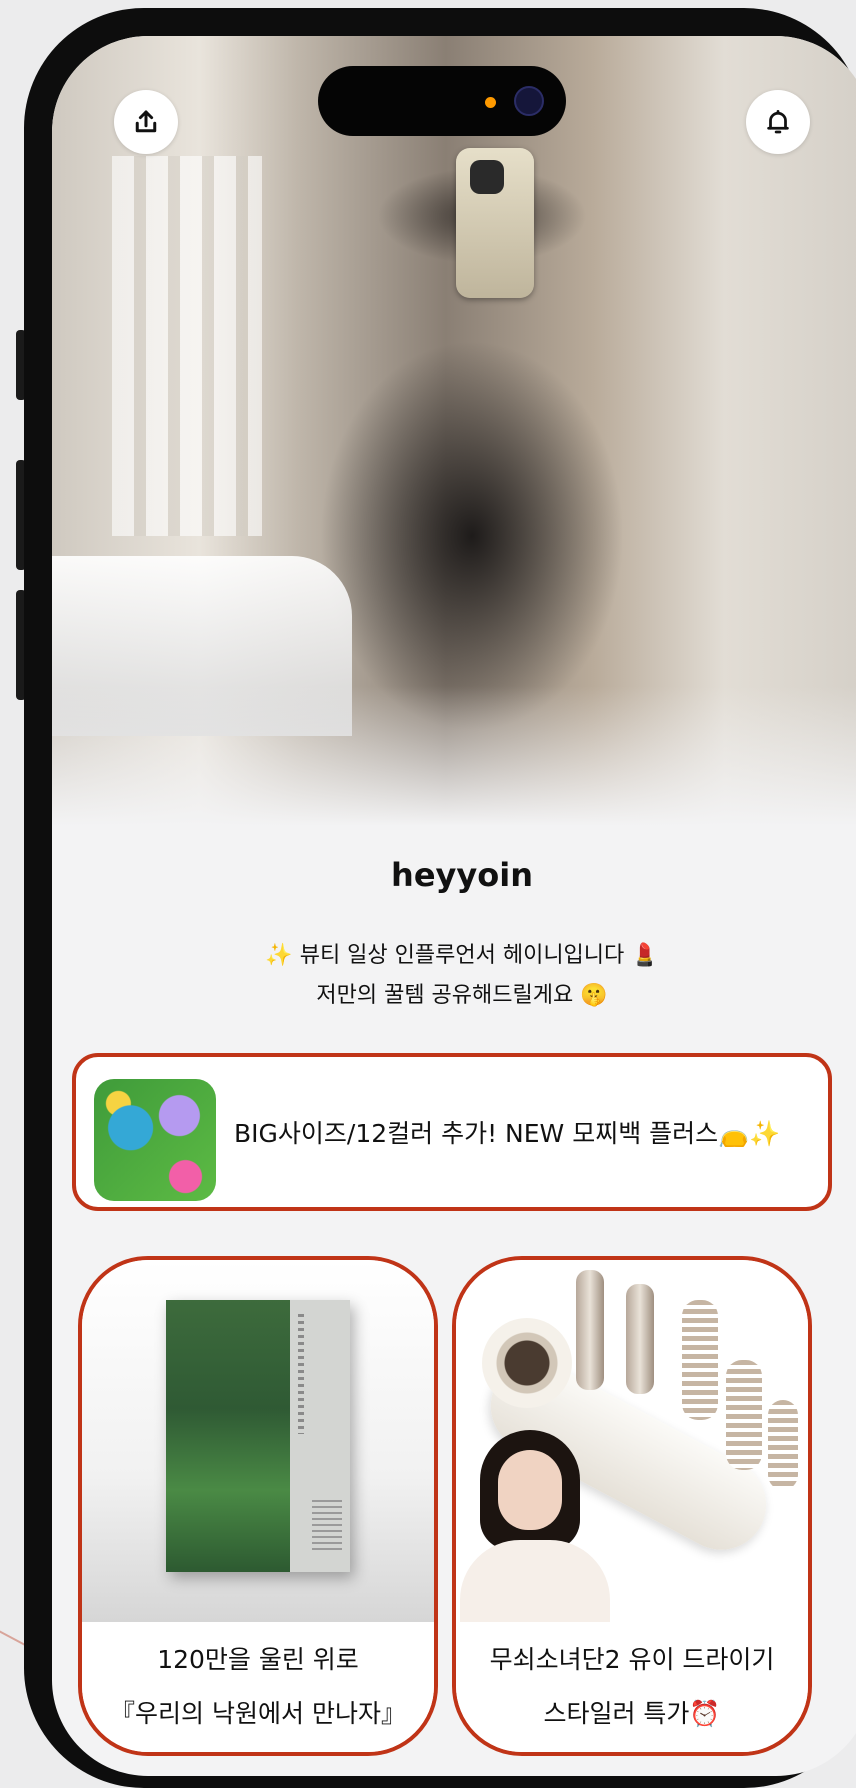 This screenshot has height=1788, width=856. What do you see at coordinates (632, 1445) in the screenshot?
I see `product-image-hair-dryer` at bounding box center [632, 1445].